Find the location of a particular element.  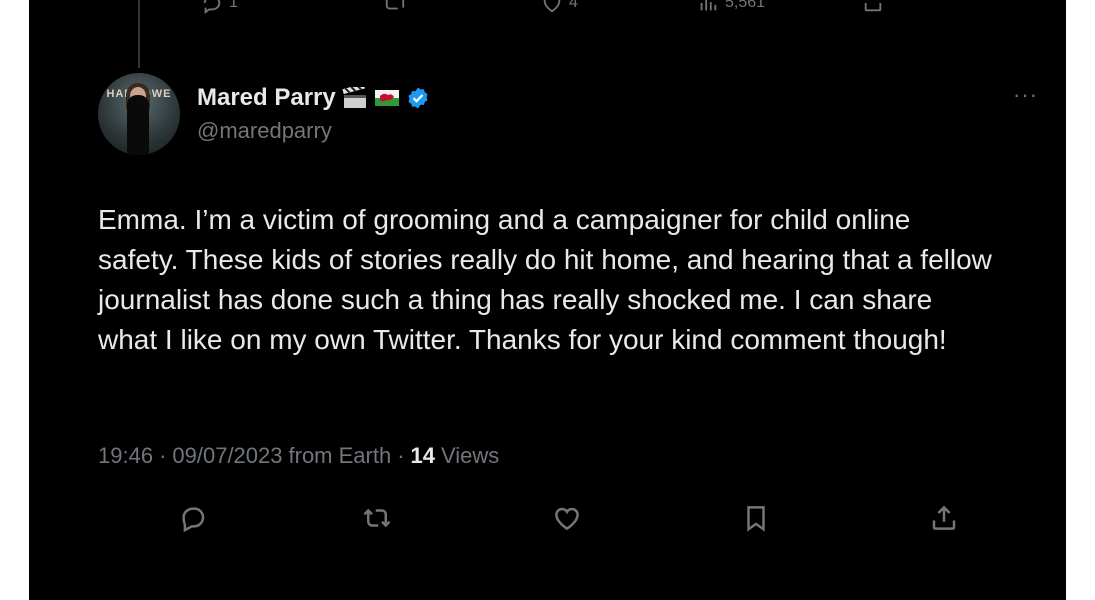

bookmark-button is located at coordinates (756, 518).